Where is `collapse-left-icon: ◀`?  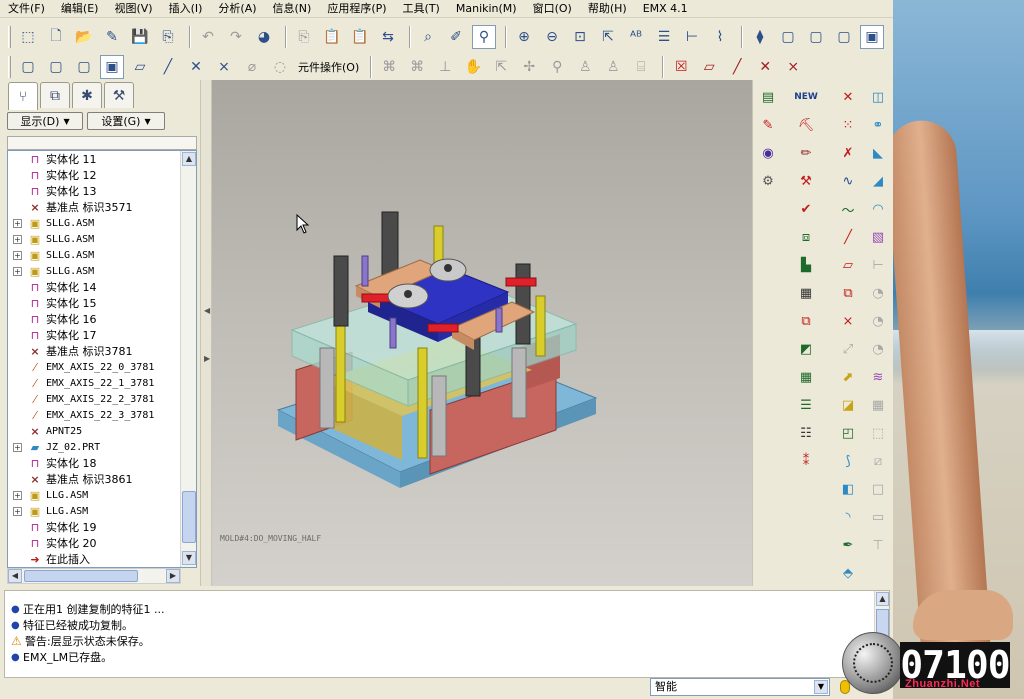 collapse-left-icon: ◀ is located at coordinates (207, 310).